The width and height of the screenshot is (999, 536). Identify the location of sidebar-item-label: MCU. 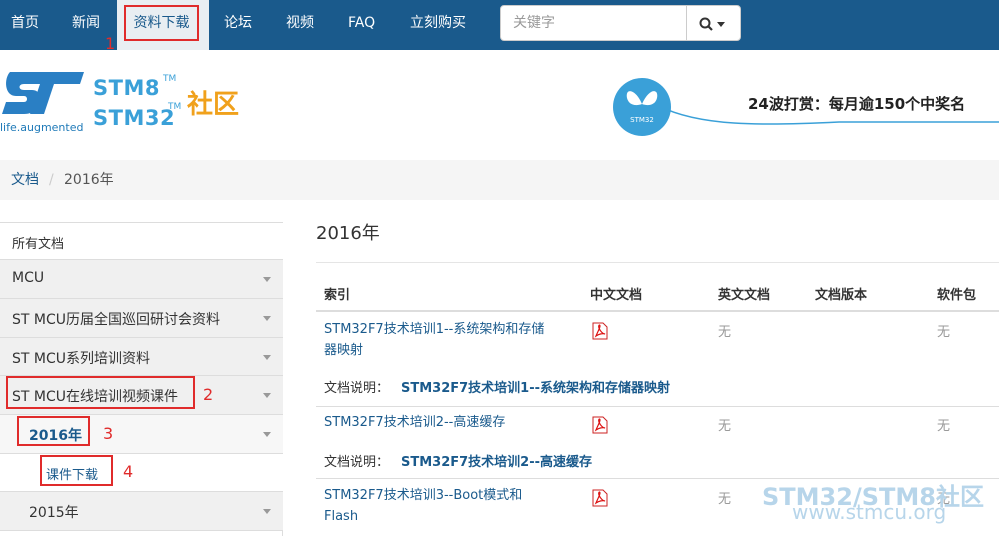
(28, 278).